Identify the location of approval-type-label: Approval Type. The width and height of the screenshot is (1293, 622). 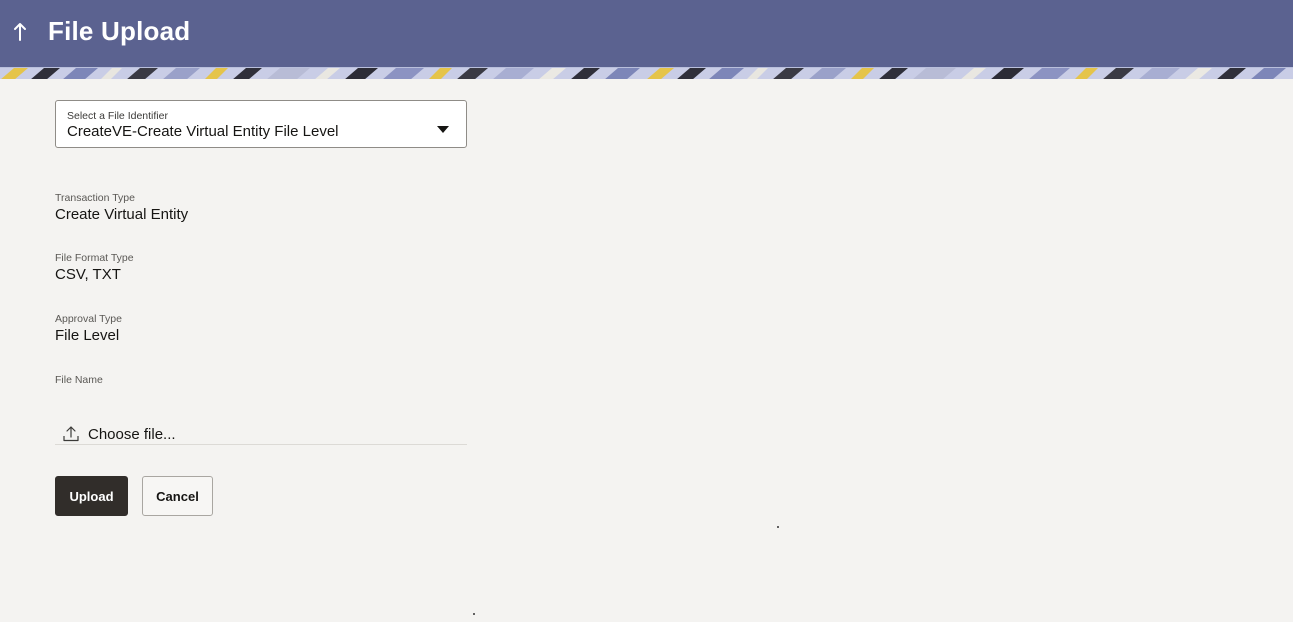
(88, 319).